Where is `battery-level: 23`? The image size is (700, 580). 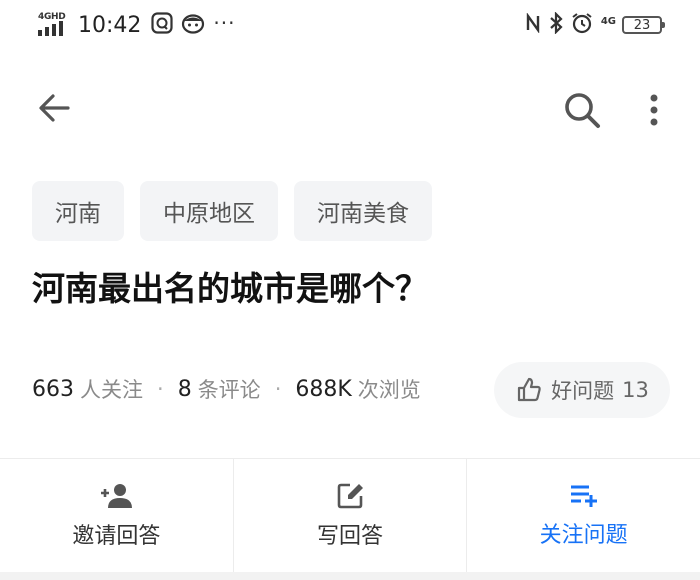
battery-level: 23 is located at coordinates (642, 25).